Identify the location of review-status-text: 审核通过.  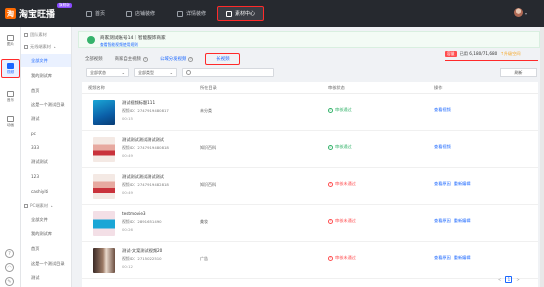
(343, 146).